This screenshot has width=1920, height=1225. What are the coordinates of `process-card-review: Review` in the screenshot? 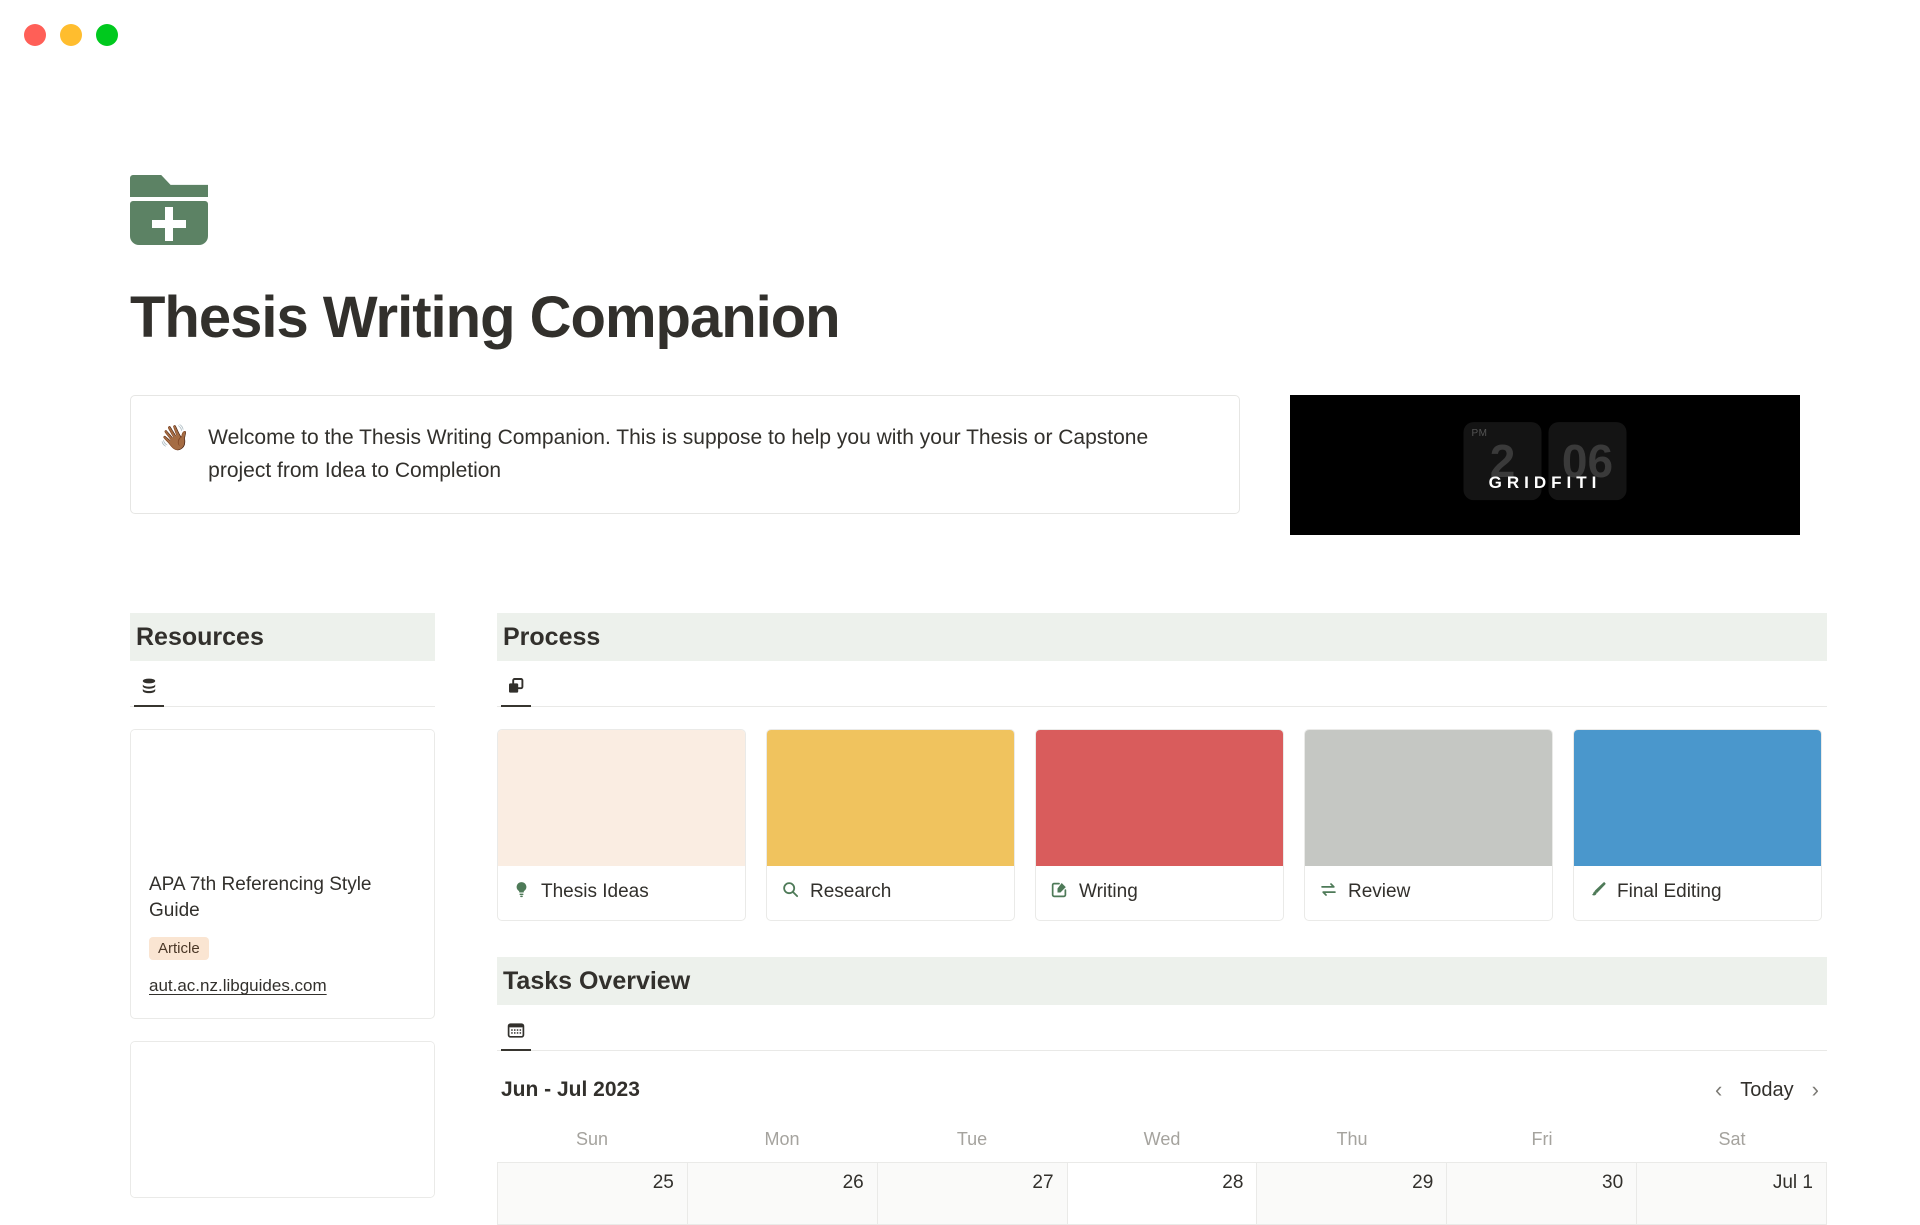 It's located at (1428, 825).